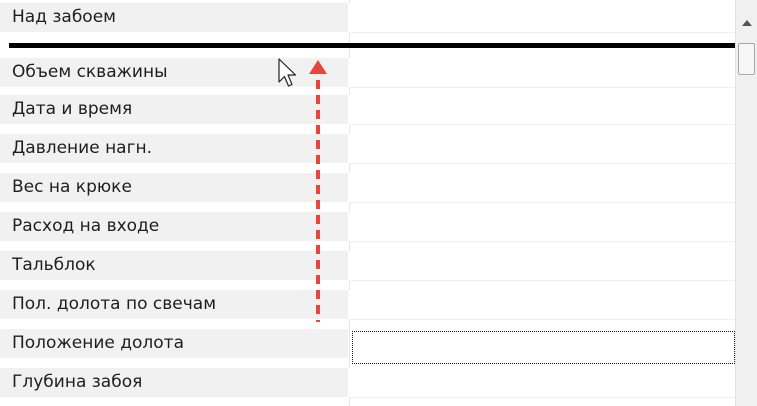 The image size is (757, 406). What do you see at coordinates (174, 188) in the screenshot?
I see `row-label: Вес на крюке` at bounding box center [174, 188].